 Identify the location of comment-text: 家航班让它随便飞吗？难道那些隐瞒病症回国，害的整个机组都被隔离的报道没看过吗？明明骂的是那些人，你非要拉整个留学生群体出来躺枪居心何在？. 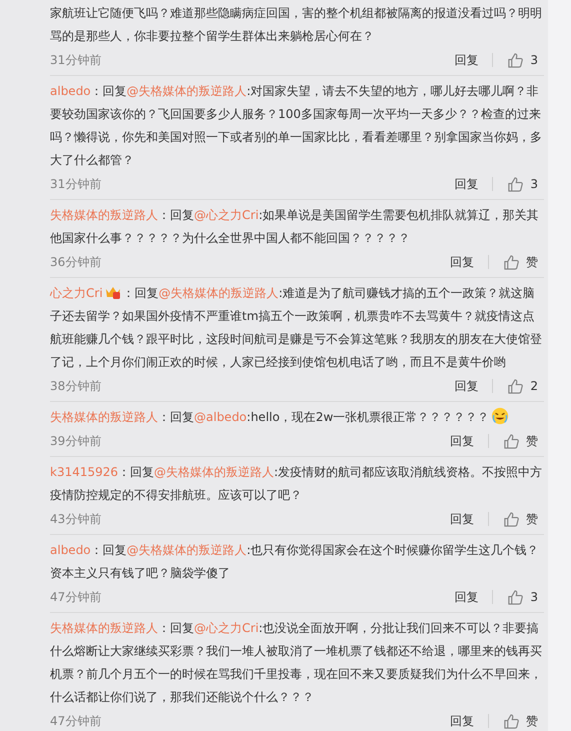
(296, 25).